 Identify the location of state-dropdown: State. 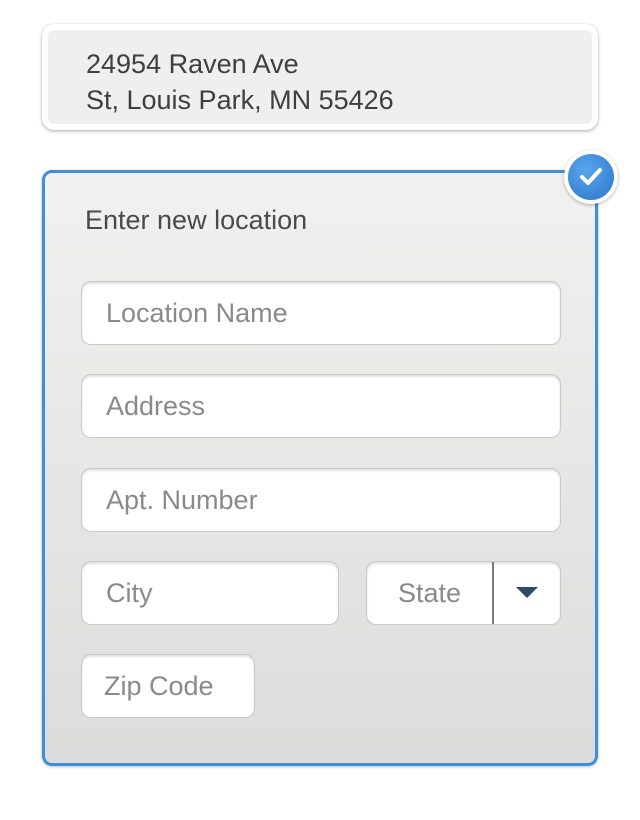
(463, 593).